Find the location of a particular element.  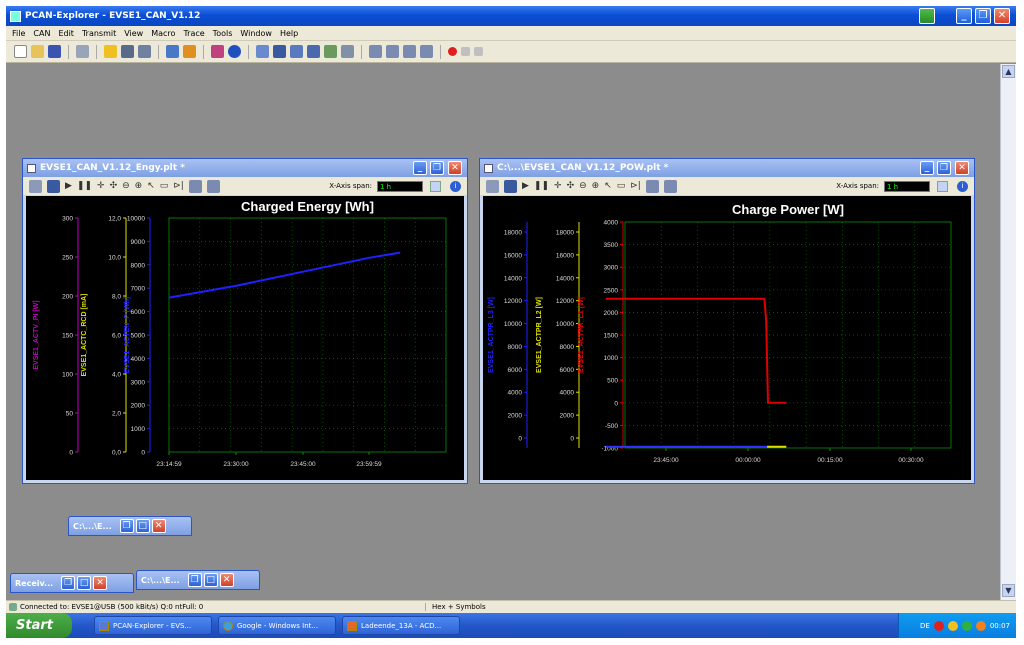

energy-maximize-button: ❐ is located at coordinates (437, 168).